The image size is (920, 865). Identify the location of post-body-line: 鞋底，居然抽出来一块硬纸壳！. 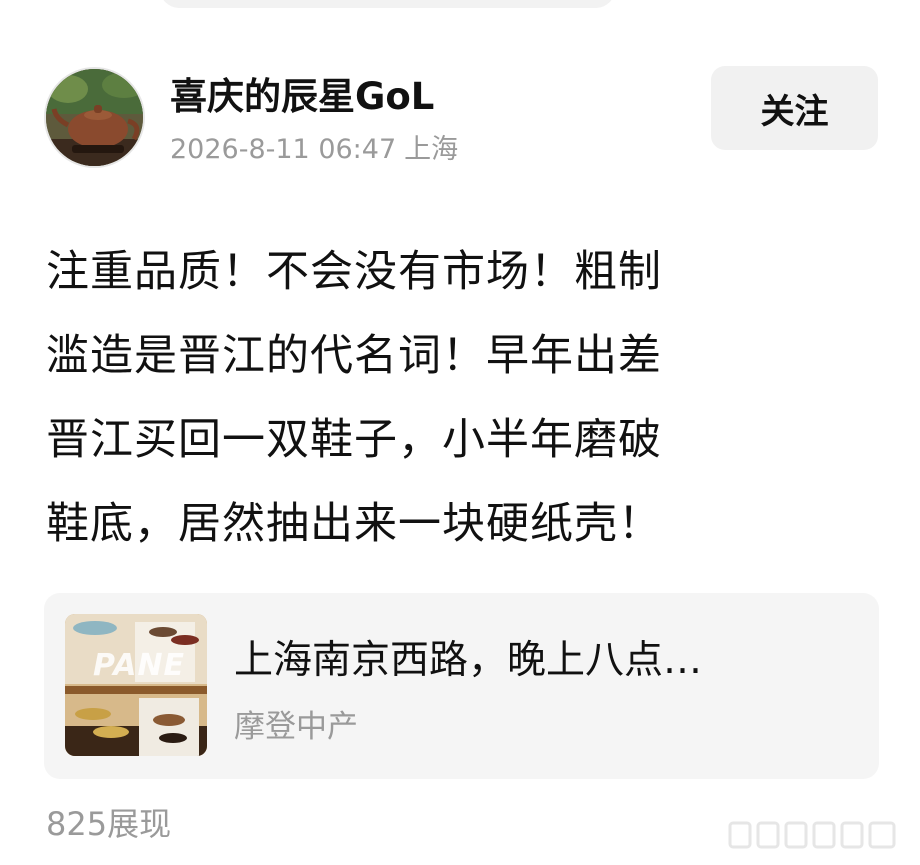
(354, 524).